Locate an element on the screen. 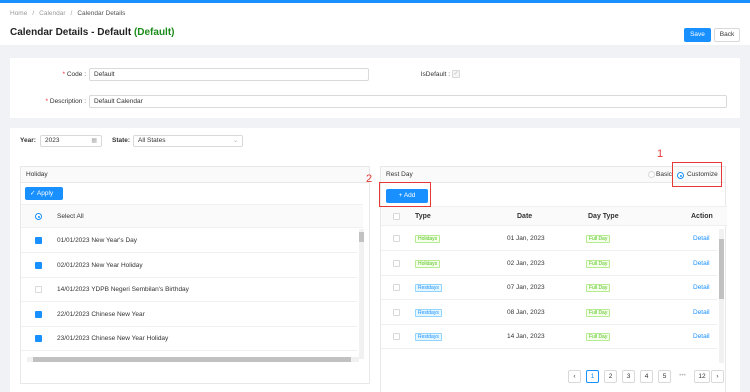 The height and width of the screenshot is (392, 750). holiday-list-item: 23/01/2023 Chinese New Year Holiday is located at coordinates (189, 342).